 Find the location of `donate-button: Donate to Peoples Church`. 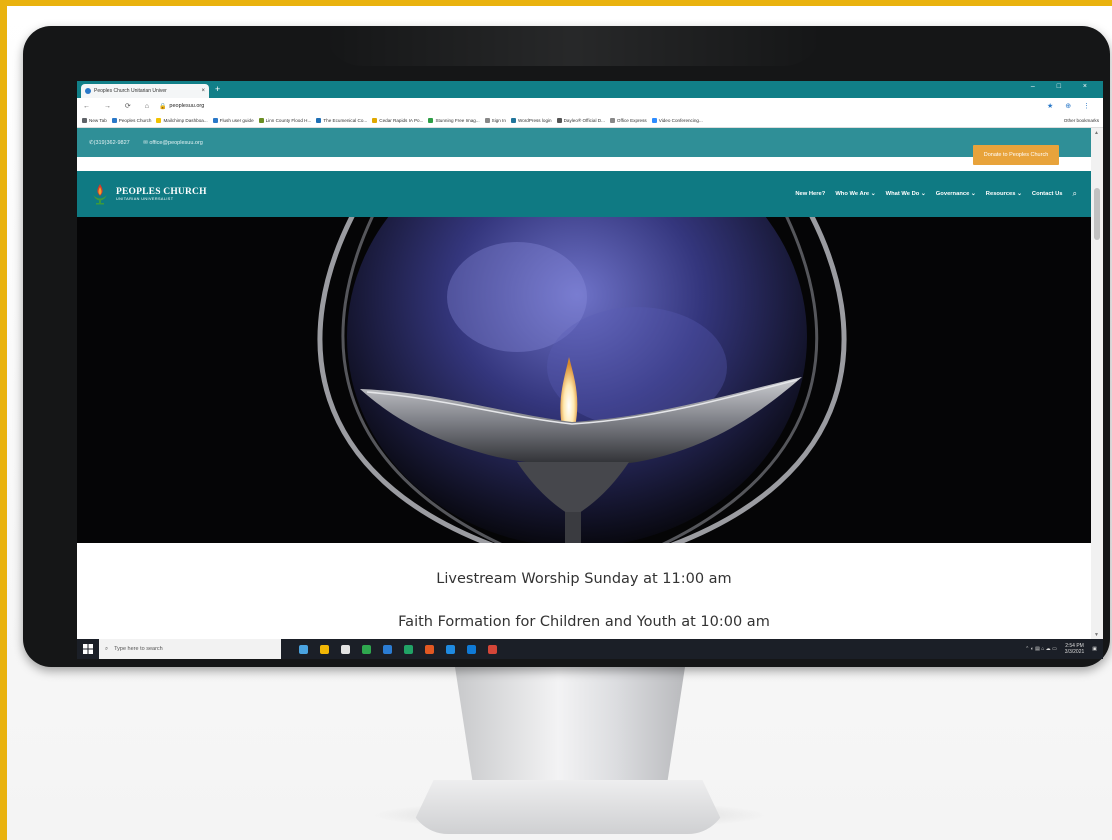

donate-button: Donate to Peoples Church is located at coordinates (1016, 155).